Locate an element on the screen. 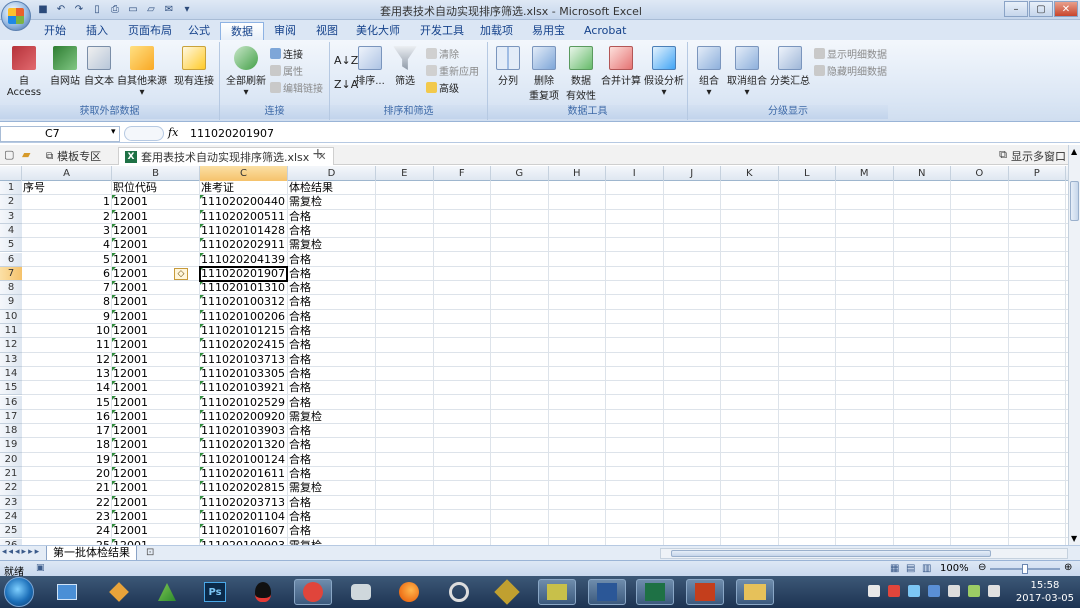 Image resolution: width=1080 pixels, height=608 pixels. folder-icon: ▰ is located at coordinates (26, 154).